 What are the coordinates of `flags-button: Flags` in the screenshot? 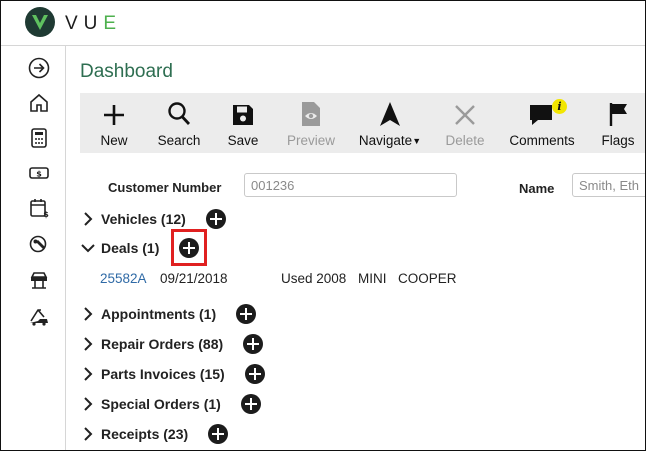 It's located at (618, 123).